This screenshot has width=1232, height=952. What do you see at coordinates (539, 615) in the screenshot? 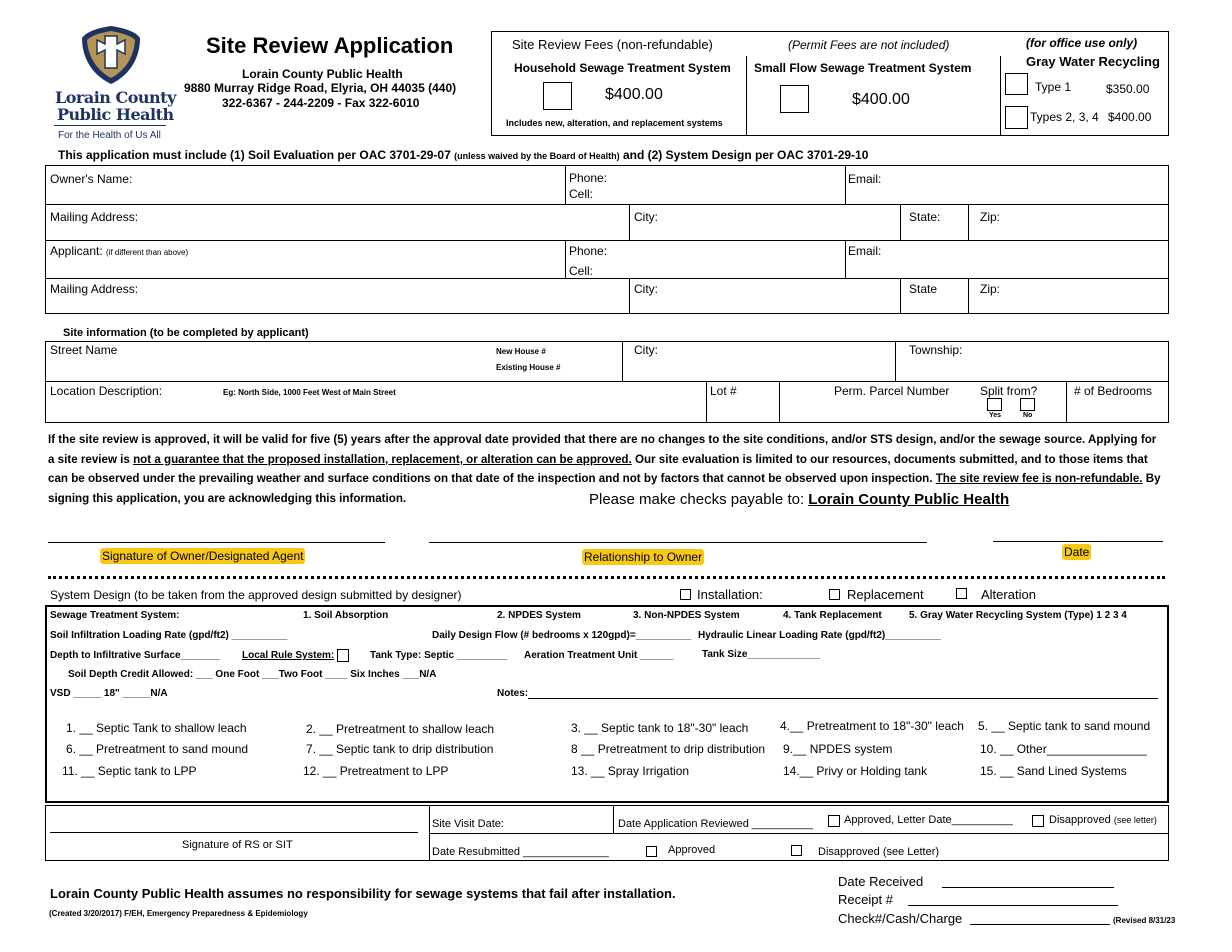
I see `option-npdes: 2. NPDES System` at bounding box center [539, 615].